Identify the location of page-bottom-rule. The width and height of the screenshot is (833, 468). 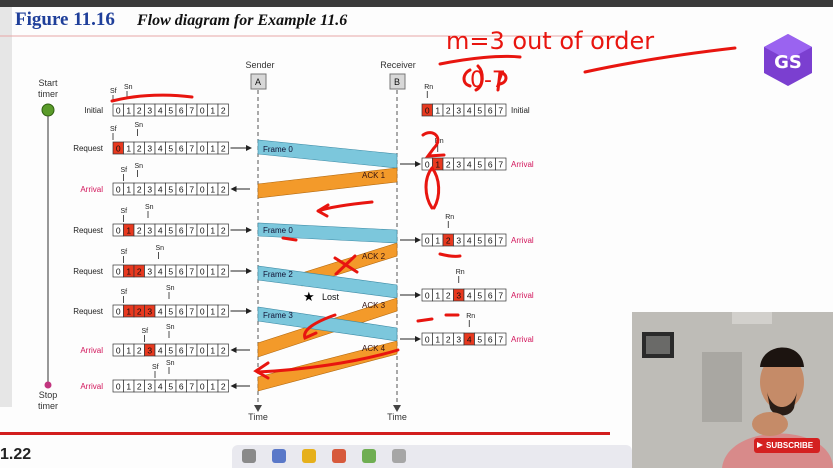
(305, 433).